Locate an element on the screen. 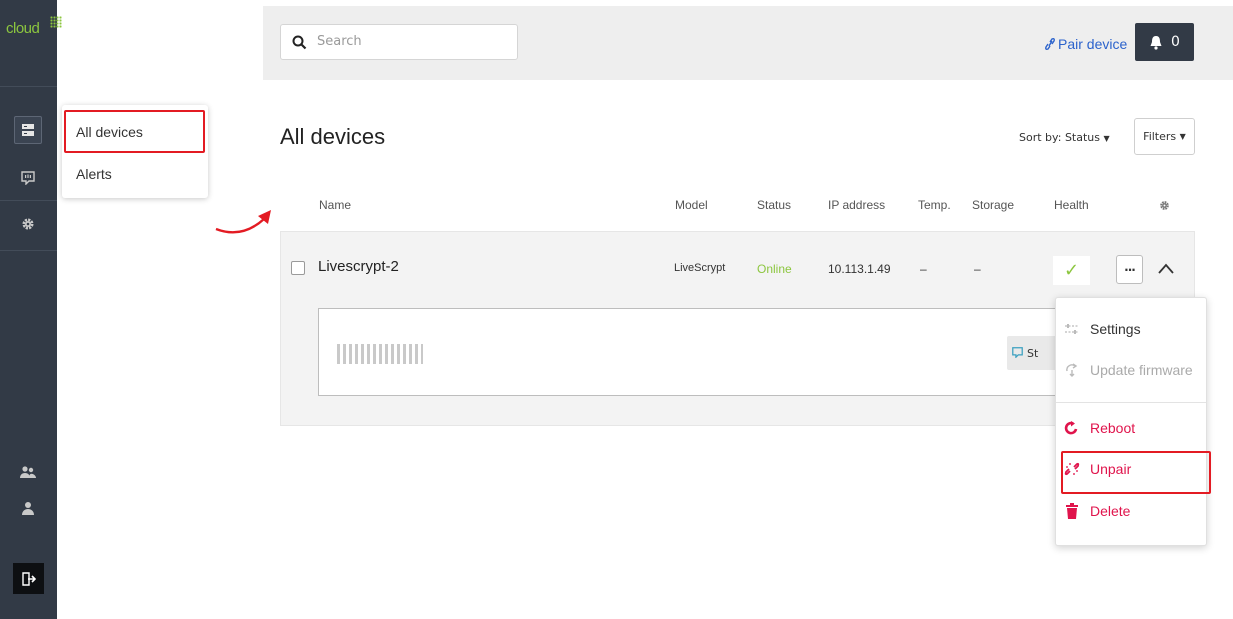  page-title: All devices is located at coordinates (333, 136).